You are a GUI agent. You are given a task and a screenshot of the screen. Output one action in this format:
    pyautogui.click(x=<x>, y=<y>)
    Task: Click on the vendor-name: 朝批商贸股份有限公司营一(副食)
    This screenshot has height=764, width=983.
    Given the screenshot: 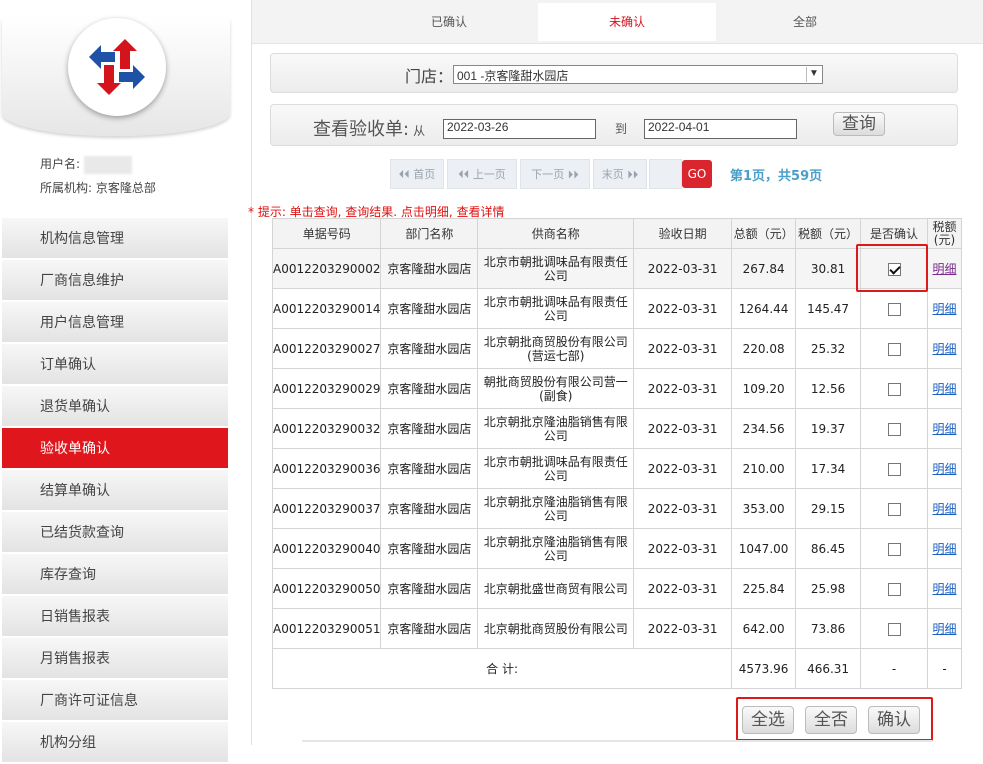 What is the action you would take?
    pyautogui.click(x=556, y=388)
    